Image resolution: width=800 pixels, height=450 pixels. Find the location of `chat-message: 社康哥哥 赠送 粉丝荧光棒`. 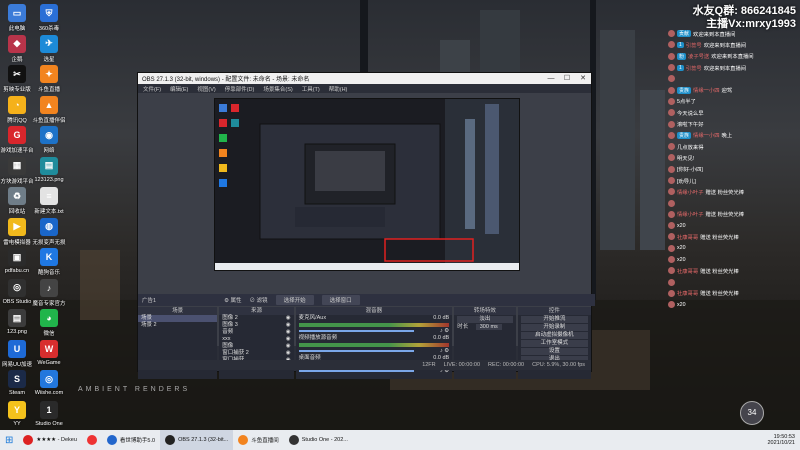

chat-message: 社康哥哥 赠送 粉丝荧光棒 is located at coordinates (733, 293).